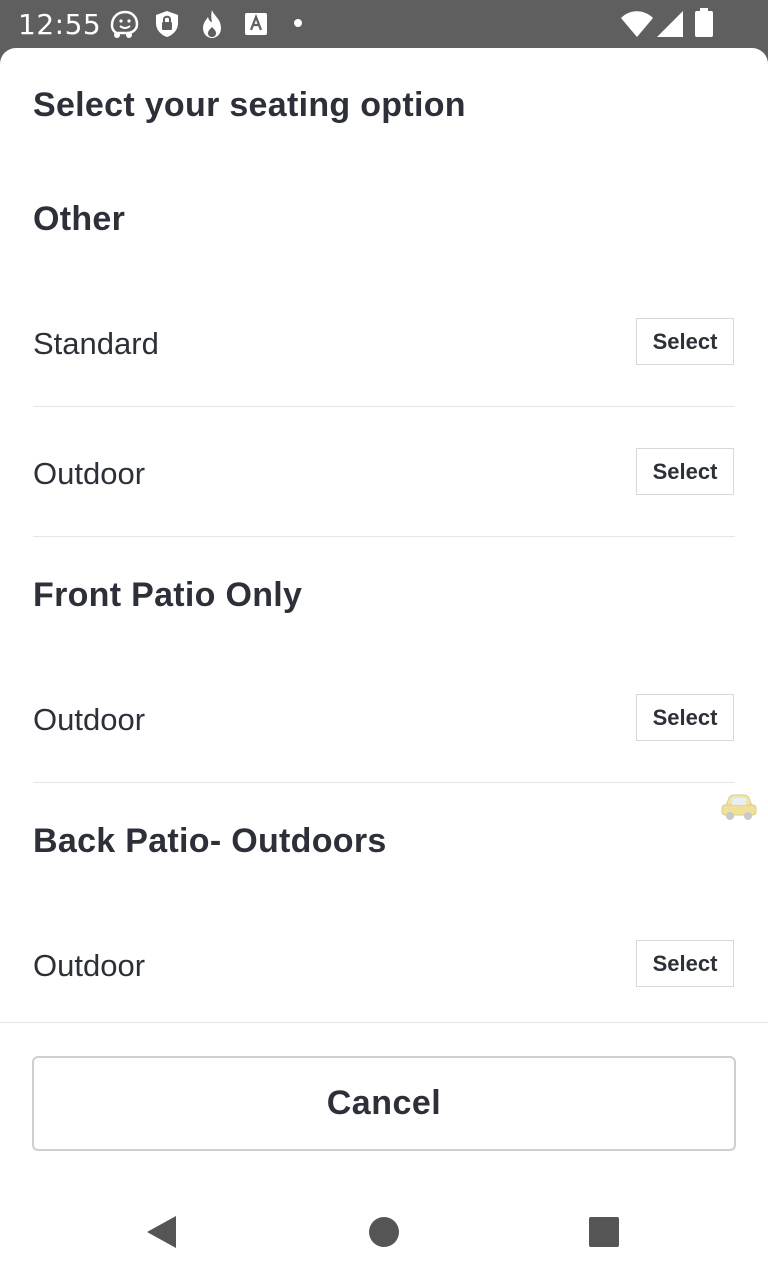 The image size is (768, 1280). I want to click on section-heading-other: Other, so click(79, 219).